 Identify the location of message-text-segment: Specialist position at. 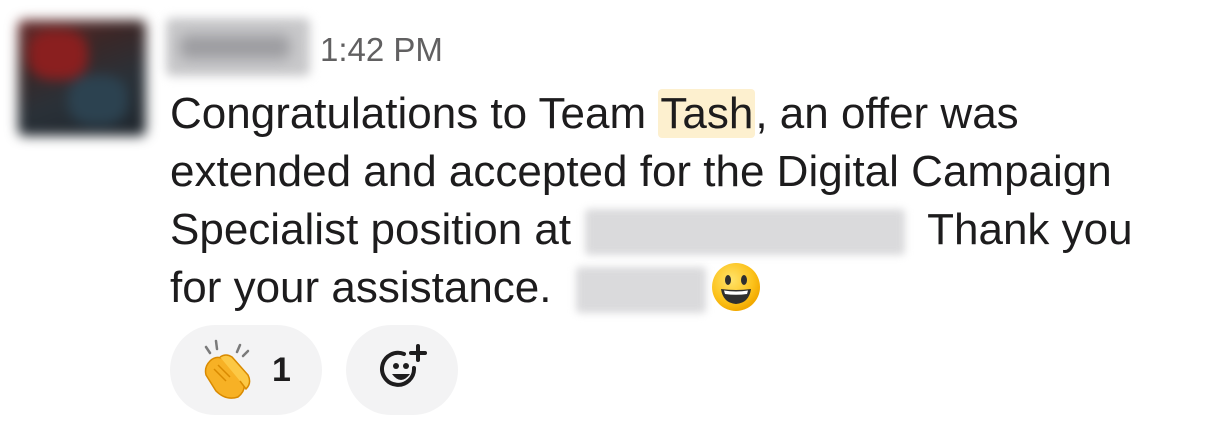
(371, 229).